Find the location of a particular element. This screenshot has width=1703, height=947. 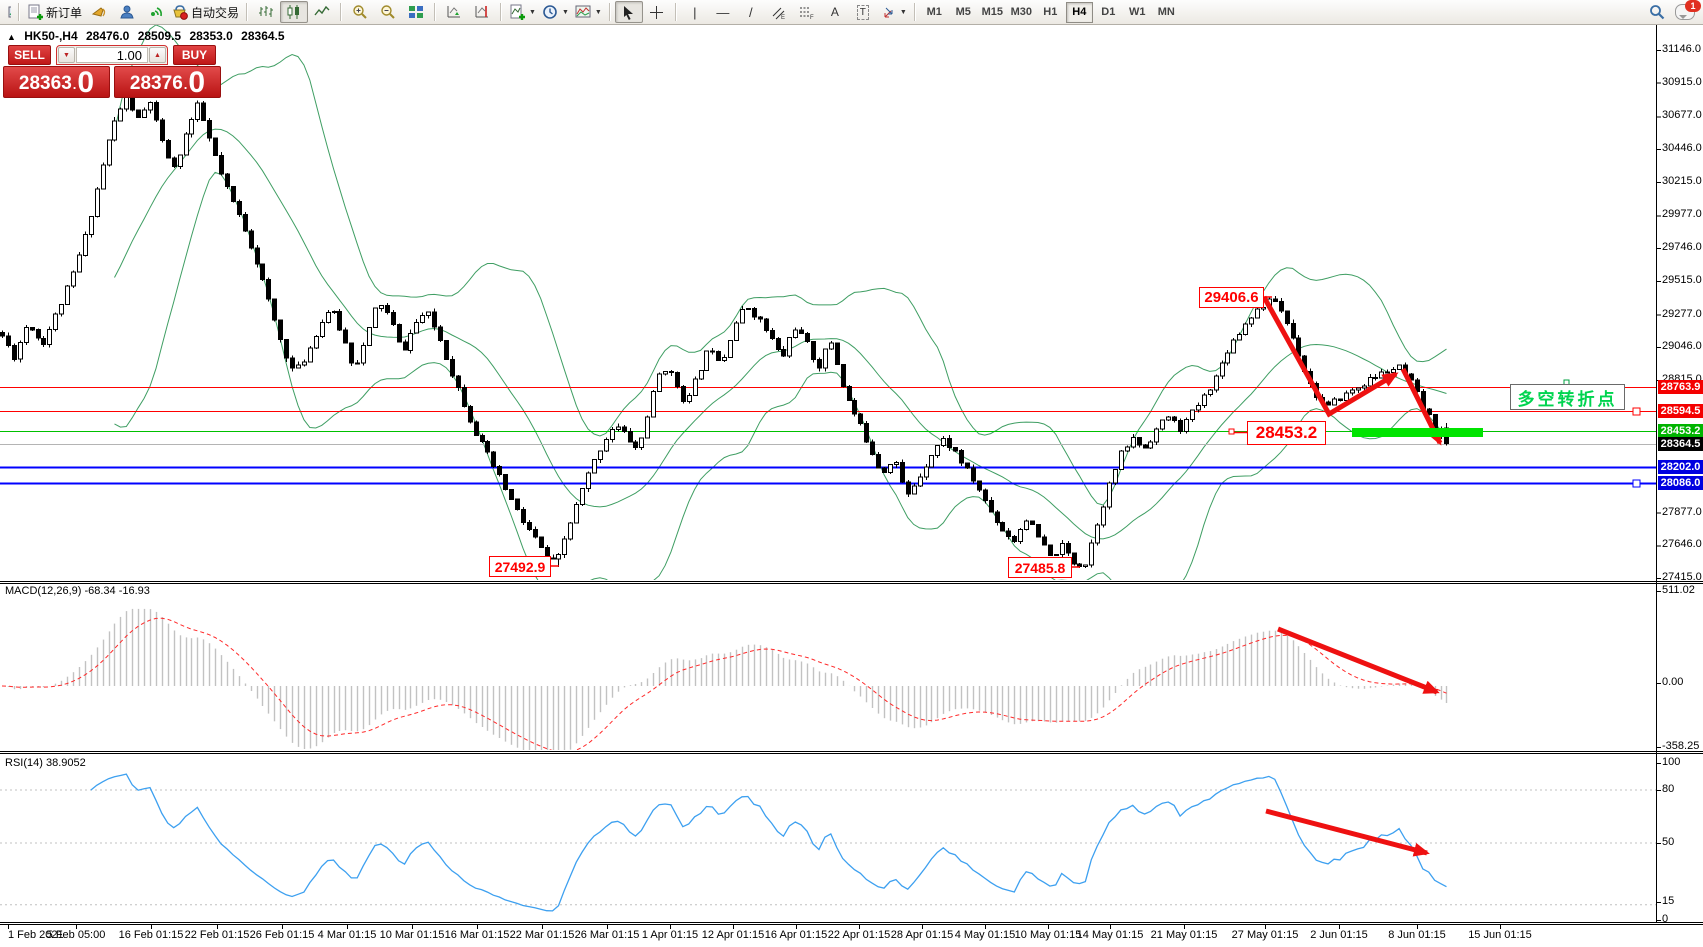

symbol-period-label: HK50-,H4 is located at coordinates (51, 36).